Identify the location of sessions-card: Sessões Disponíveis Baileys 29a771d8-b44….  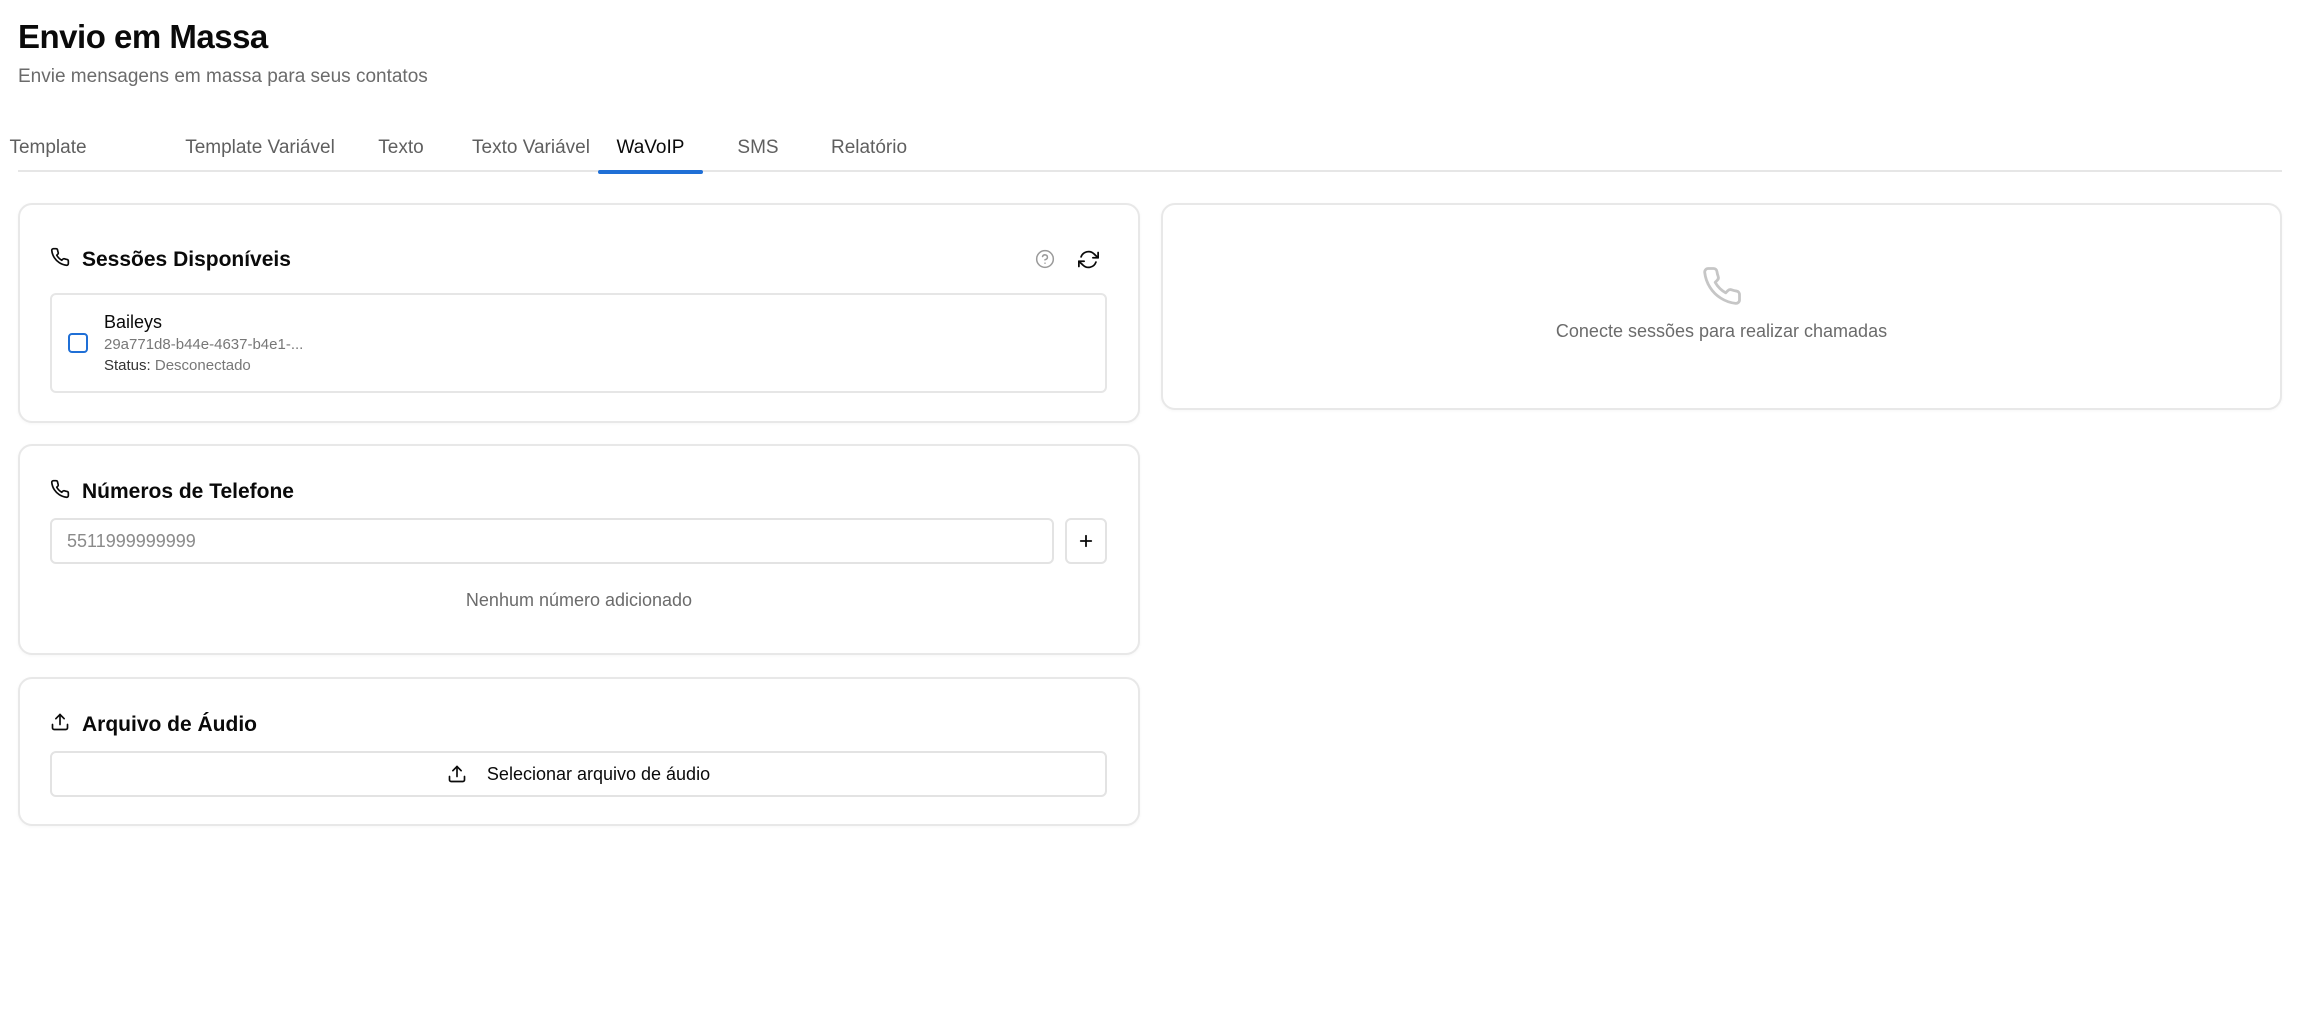
(579, 313).